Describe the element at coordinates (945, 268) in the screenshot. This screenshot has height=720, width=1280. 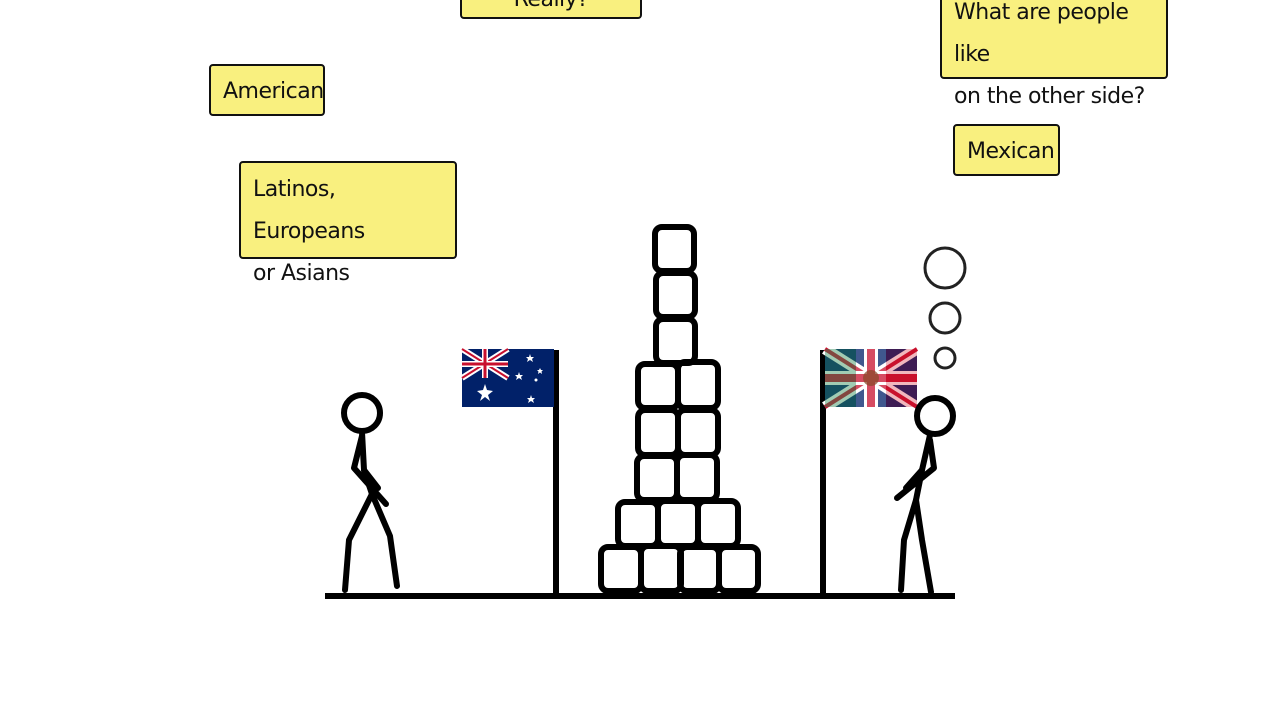
I see `thought-bubble-large` at that location.